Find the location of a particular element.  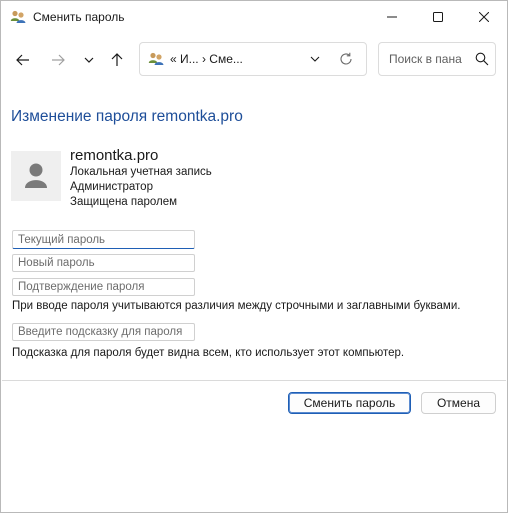

search-placeholder: Поиск в пана is located at coordinates (425, 59).